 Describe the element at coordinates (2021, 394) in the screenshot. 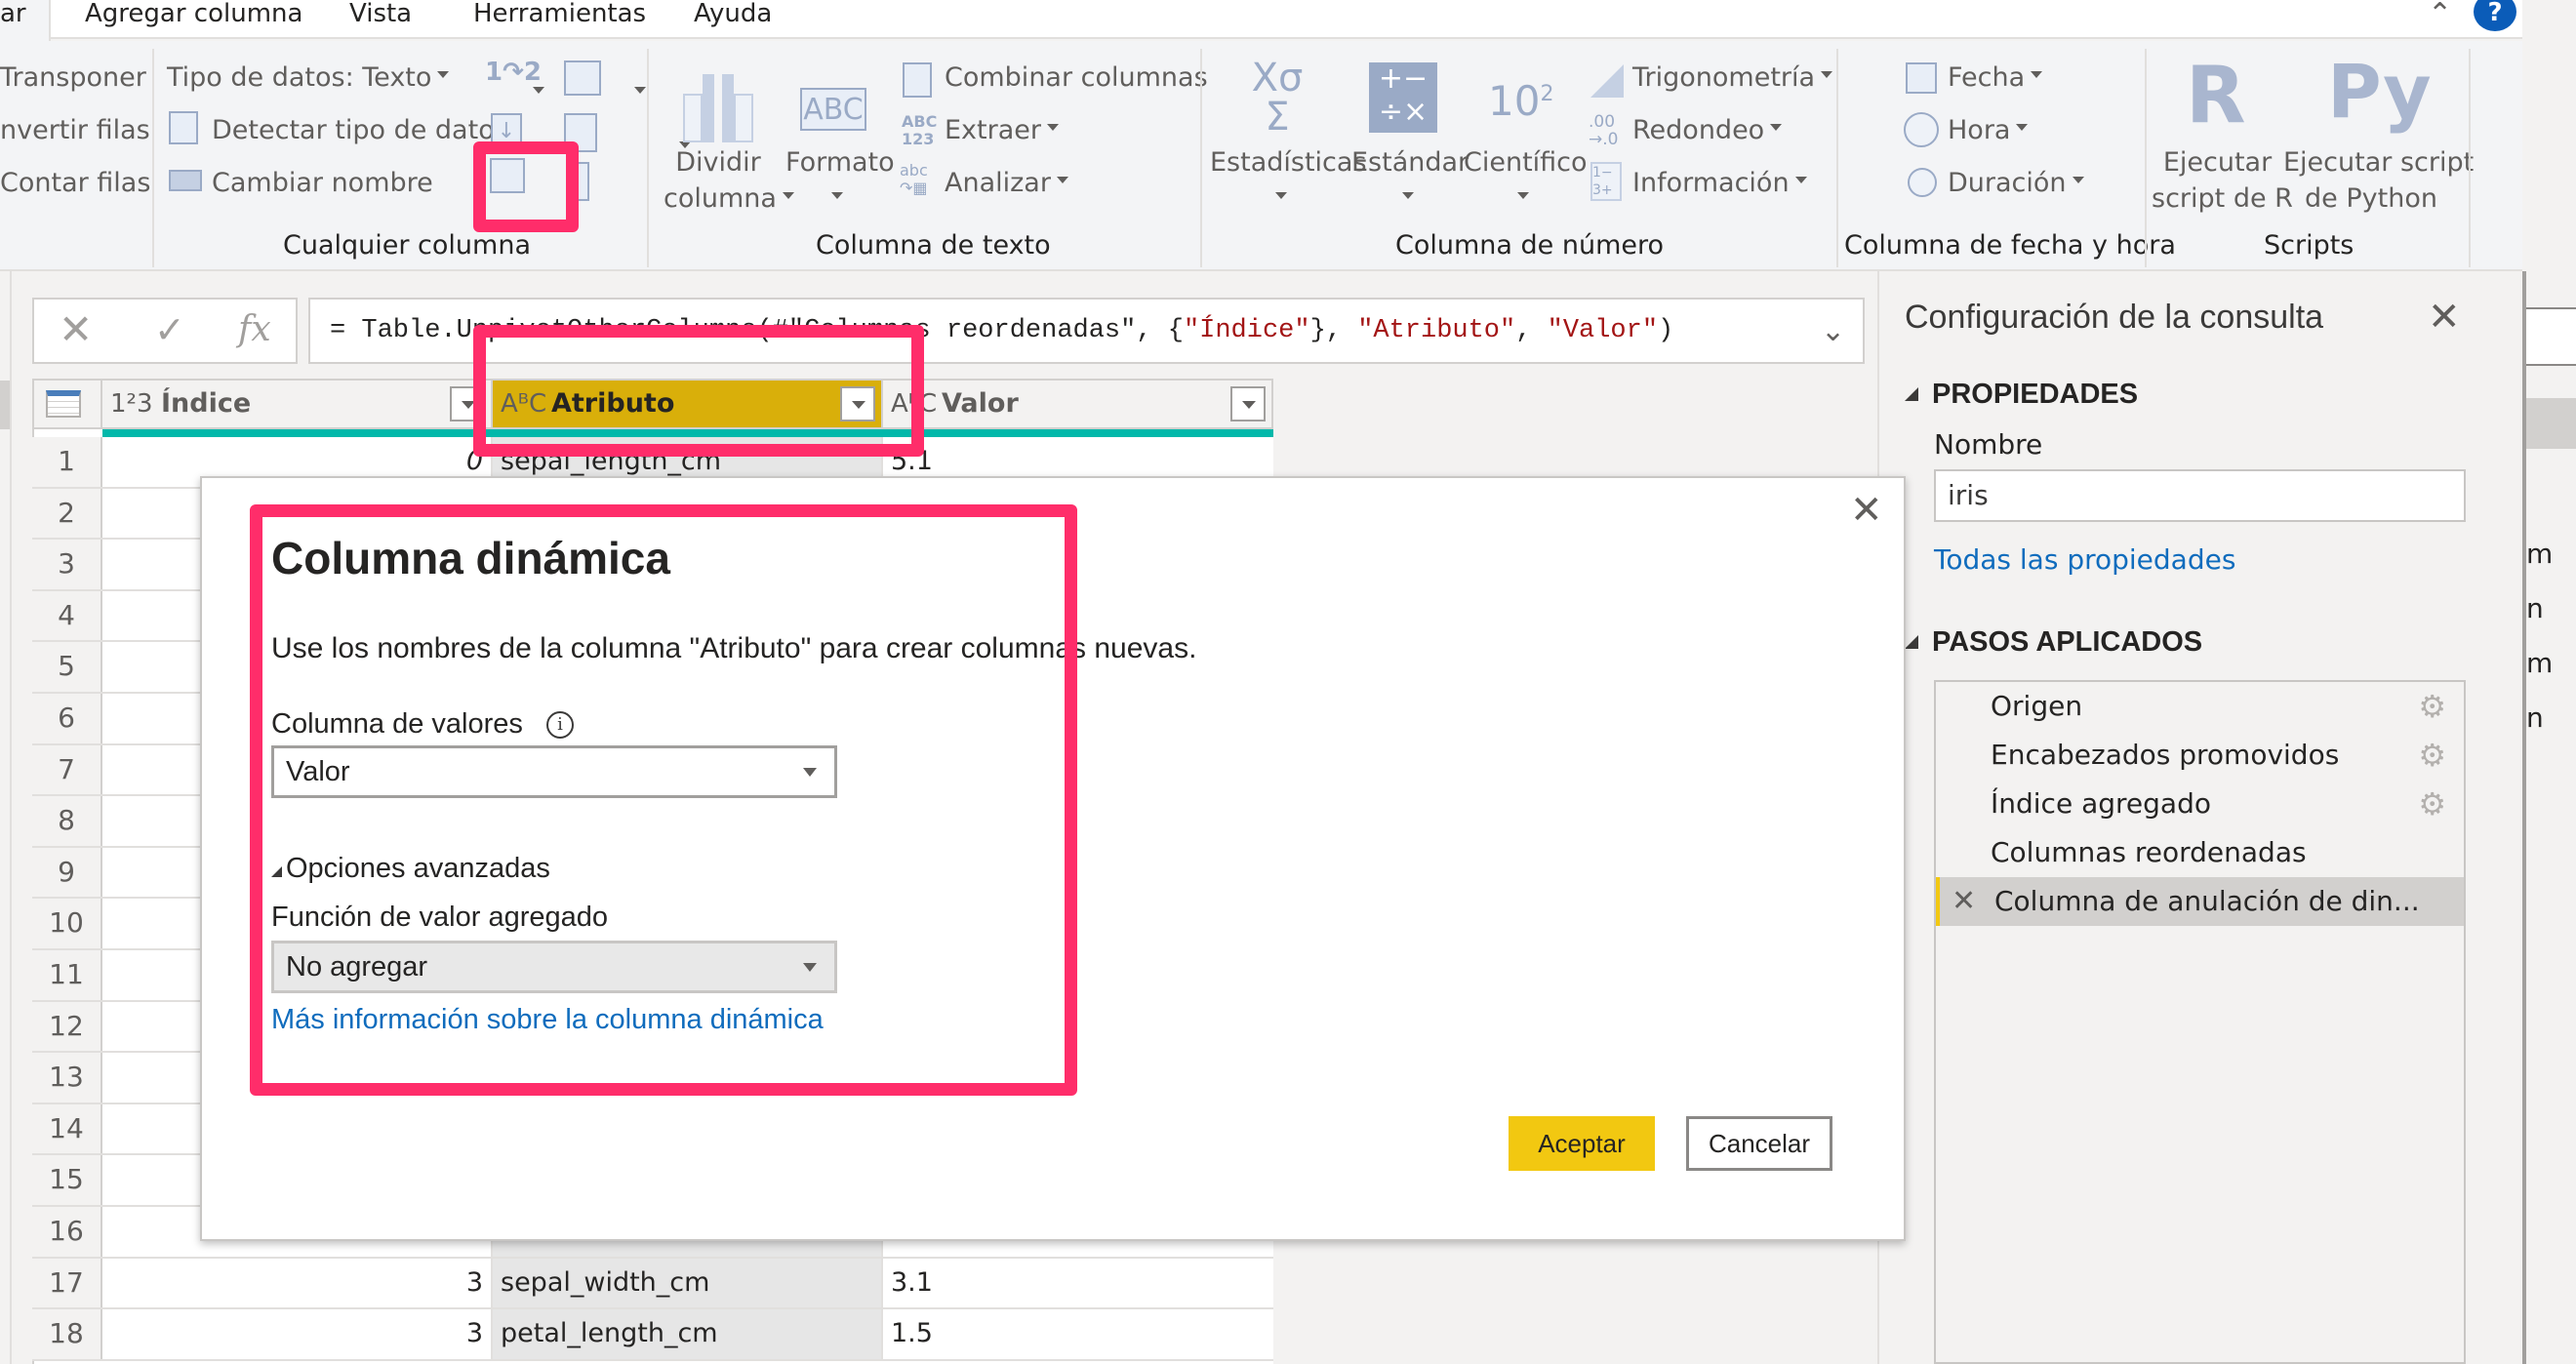

I see `properties-section-header: PROPIEDADES` at that location.